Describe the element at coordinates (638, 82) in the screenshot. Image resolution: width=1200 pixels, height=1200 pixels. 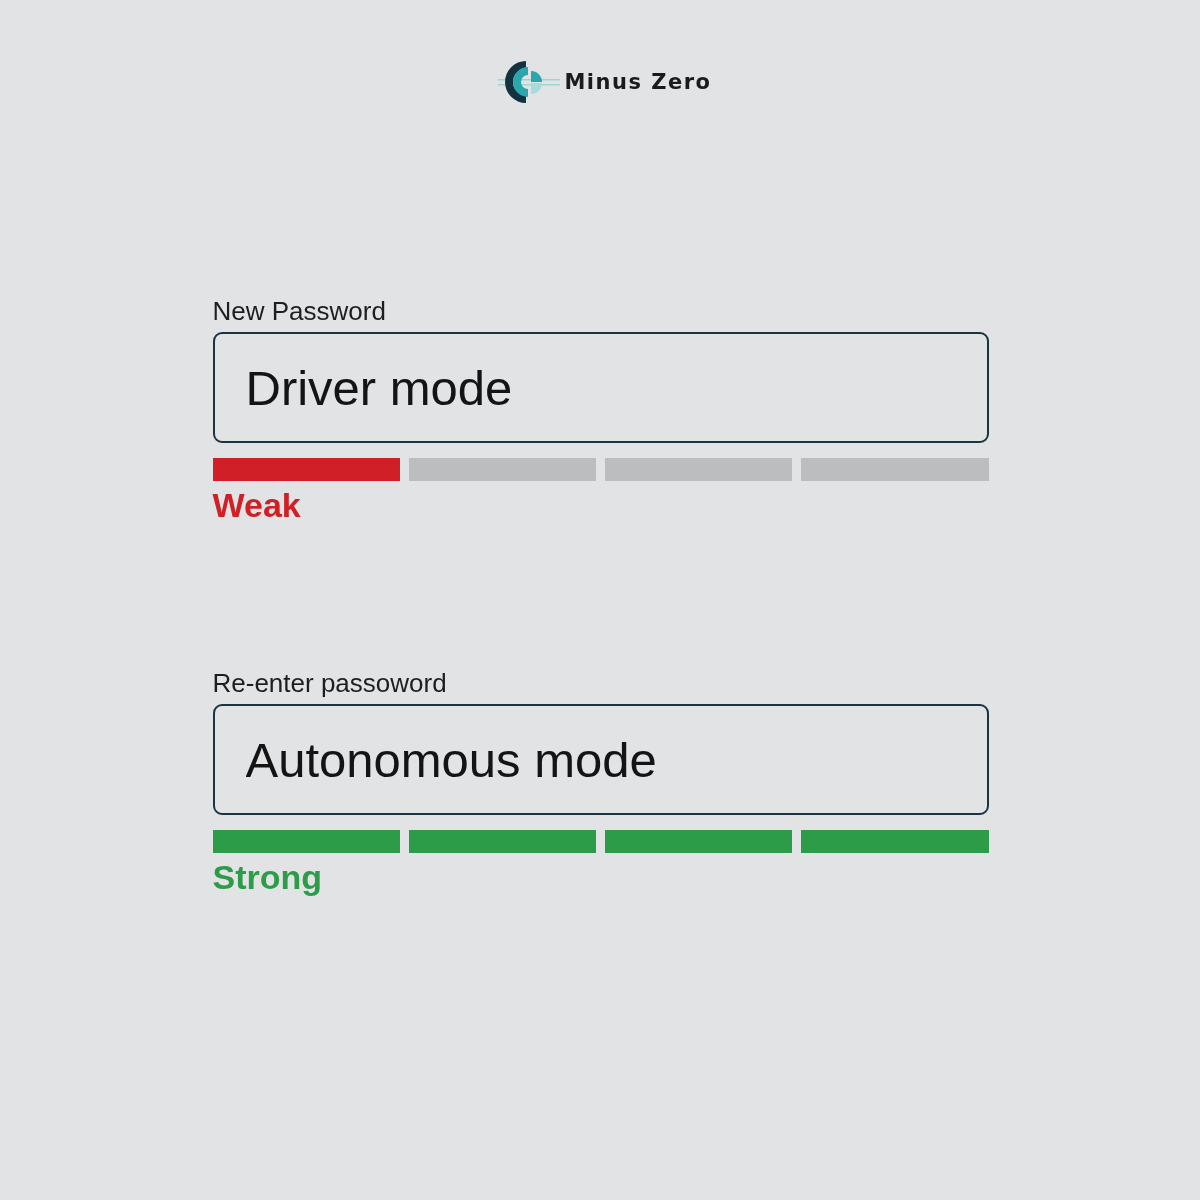
I see `brand-name: Minus Zero` at that location.